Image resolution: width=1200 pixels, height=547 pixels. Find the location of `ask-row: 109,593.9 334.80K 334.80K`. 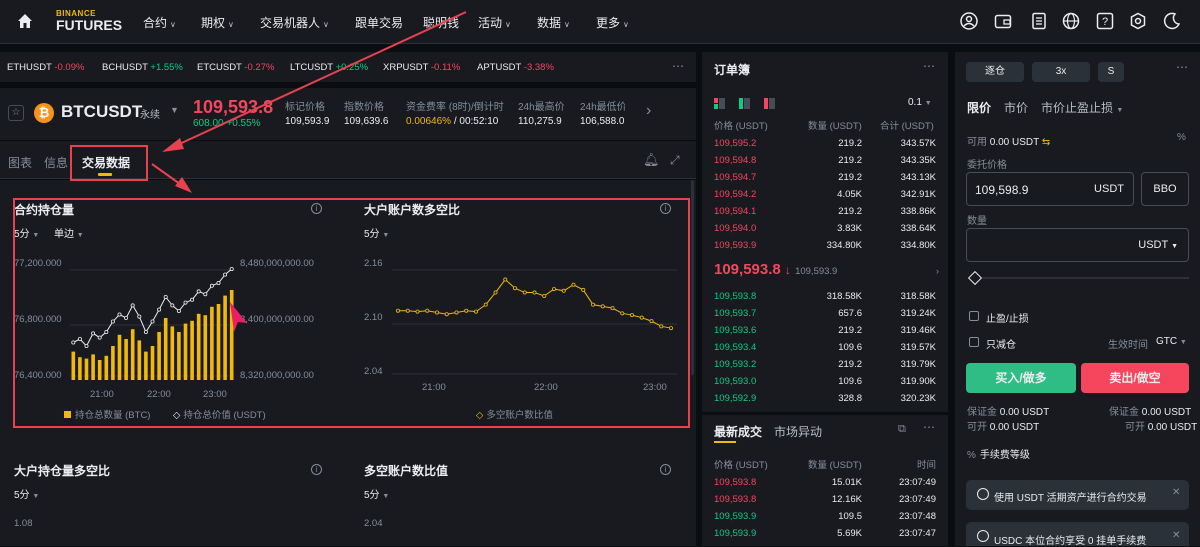

ask-row: 109,593.9 334.80K 334.80K is located at coordinates (825, 245).